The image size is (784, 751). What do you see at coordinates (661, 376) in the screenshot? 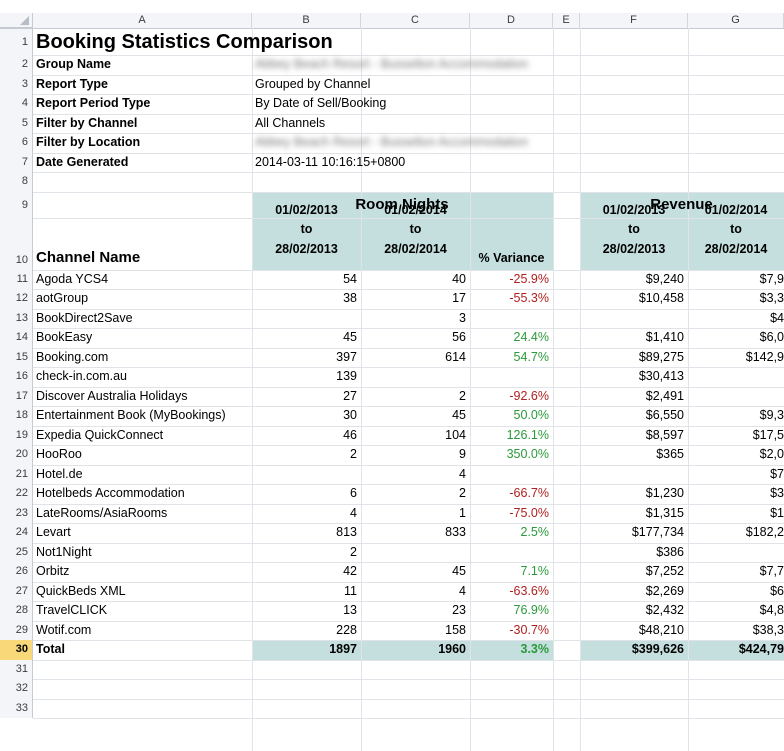
I see `revenue-2013-cell: $30,413` at bounding box center [661, 376].